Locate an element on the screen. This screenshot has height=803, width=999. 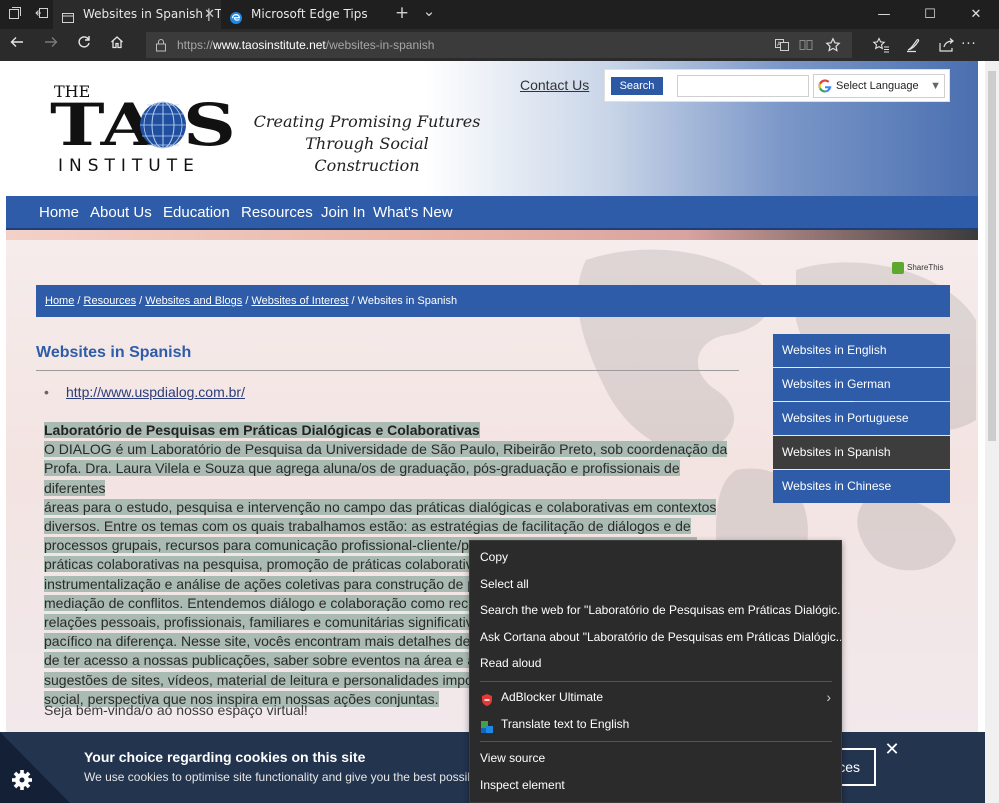
web-note-pen-icon is located at coordinates (914, 45).